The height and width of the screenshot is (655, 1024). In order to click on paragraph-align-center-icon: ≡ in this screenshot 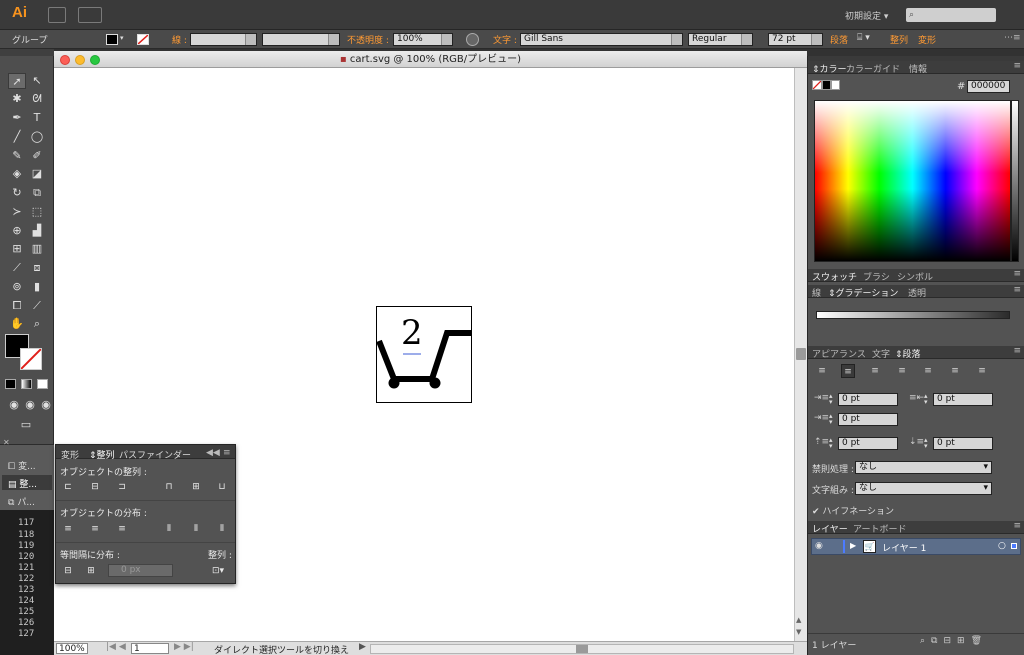, I will do `click(848, 371)`.